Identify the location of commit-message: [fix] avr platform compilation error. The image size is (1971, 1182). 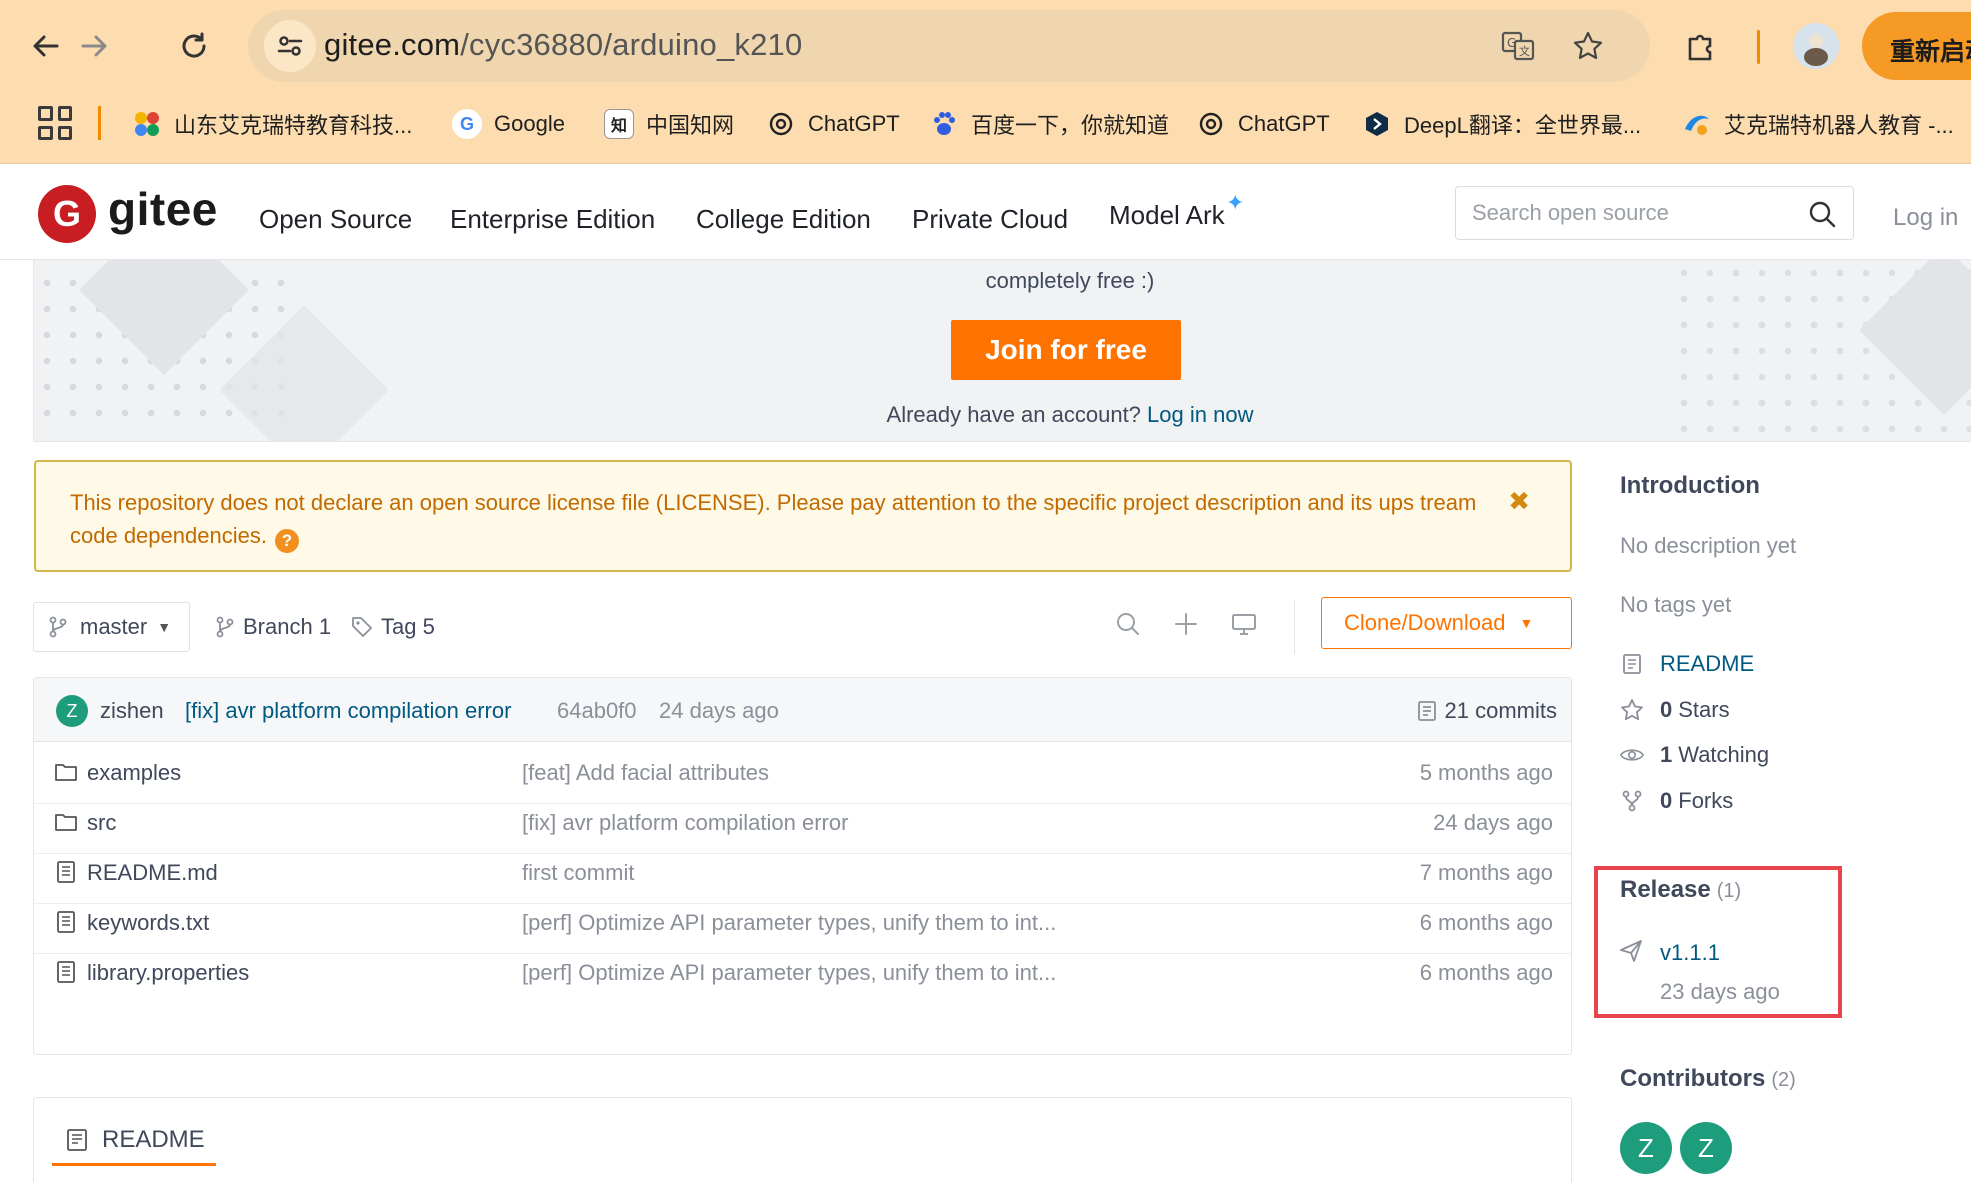
(348, 711).